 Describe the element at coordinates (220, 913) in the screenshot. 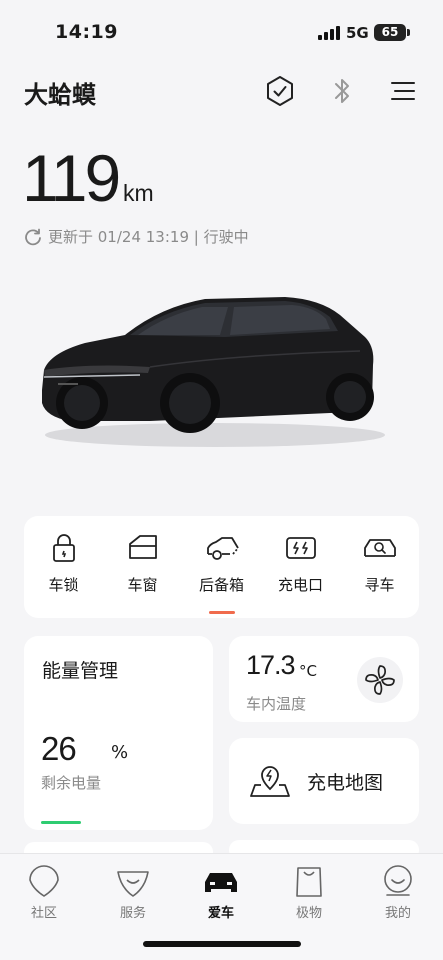

I see `tab-car-label: 爱车` at that location.